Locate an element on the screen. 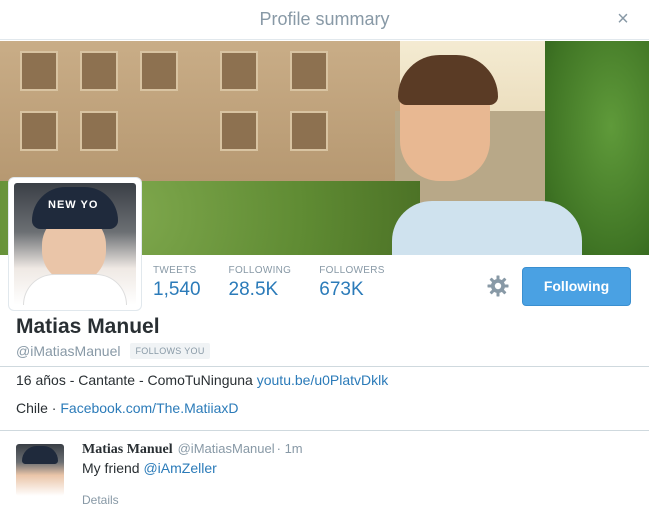  stat-followers: FOLLOWERS 673K is located at coordinates (352, 283).